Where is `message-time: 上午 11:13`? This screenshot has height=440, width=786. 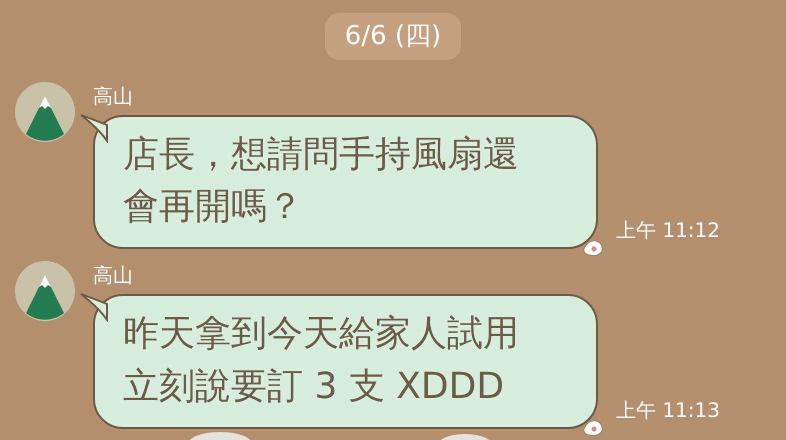 message-time: 上午 11:13 is located at coordinates (668, 410).